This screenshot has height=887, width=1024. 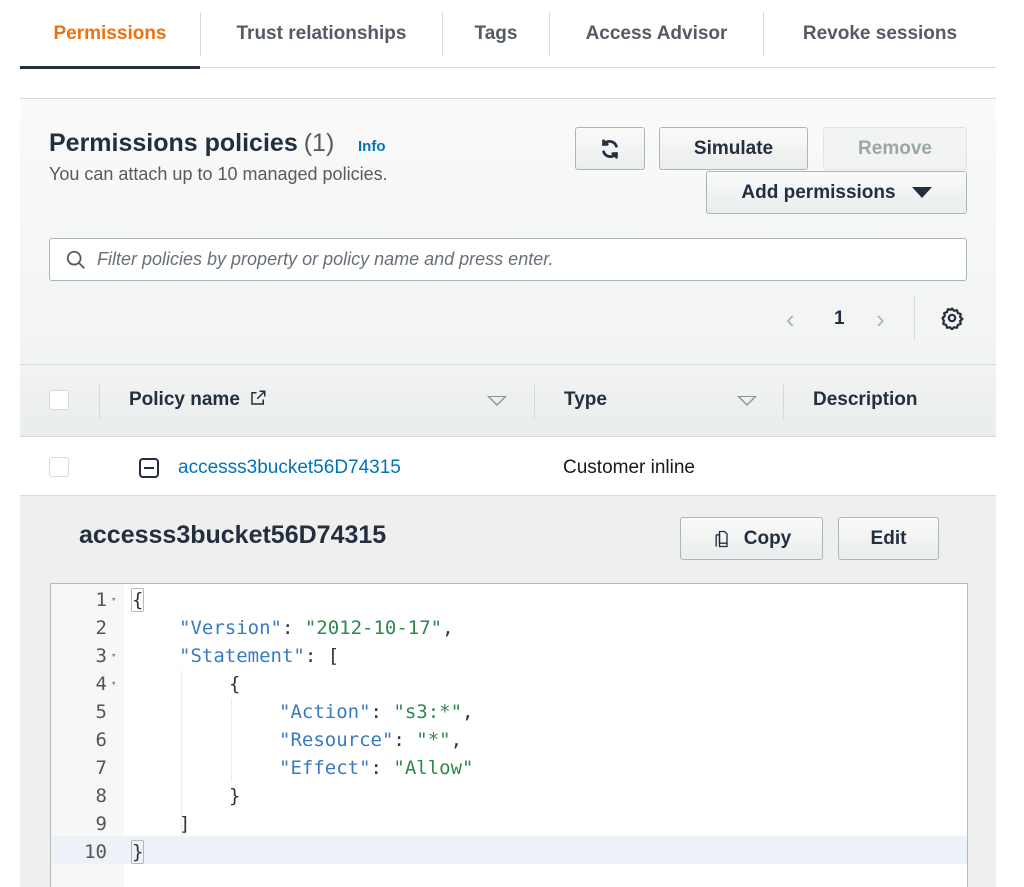 I want to click on tab-permissions: Permissions, so click(x=110, y=34).